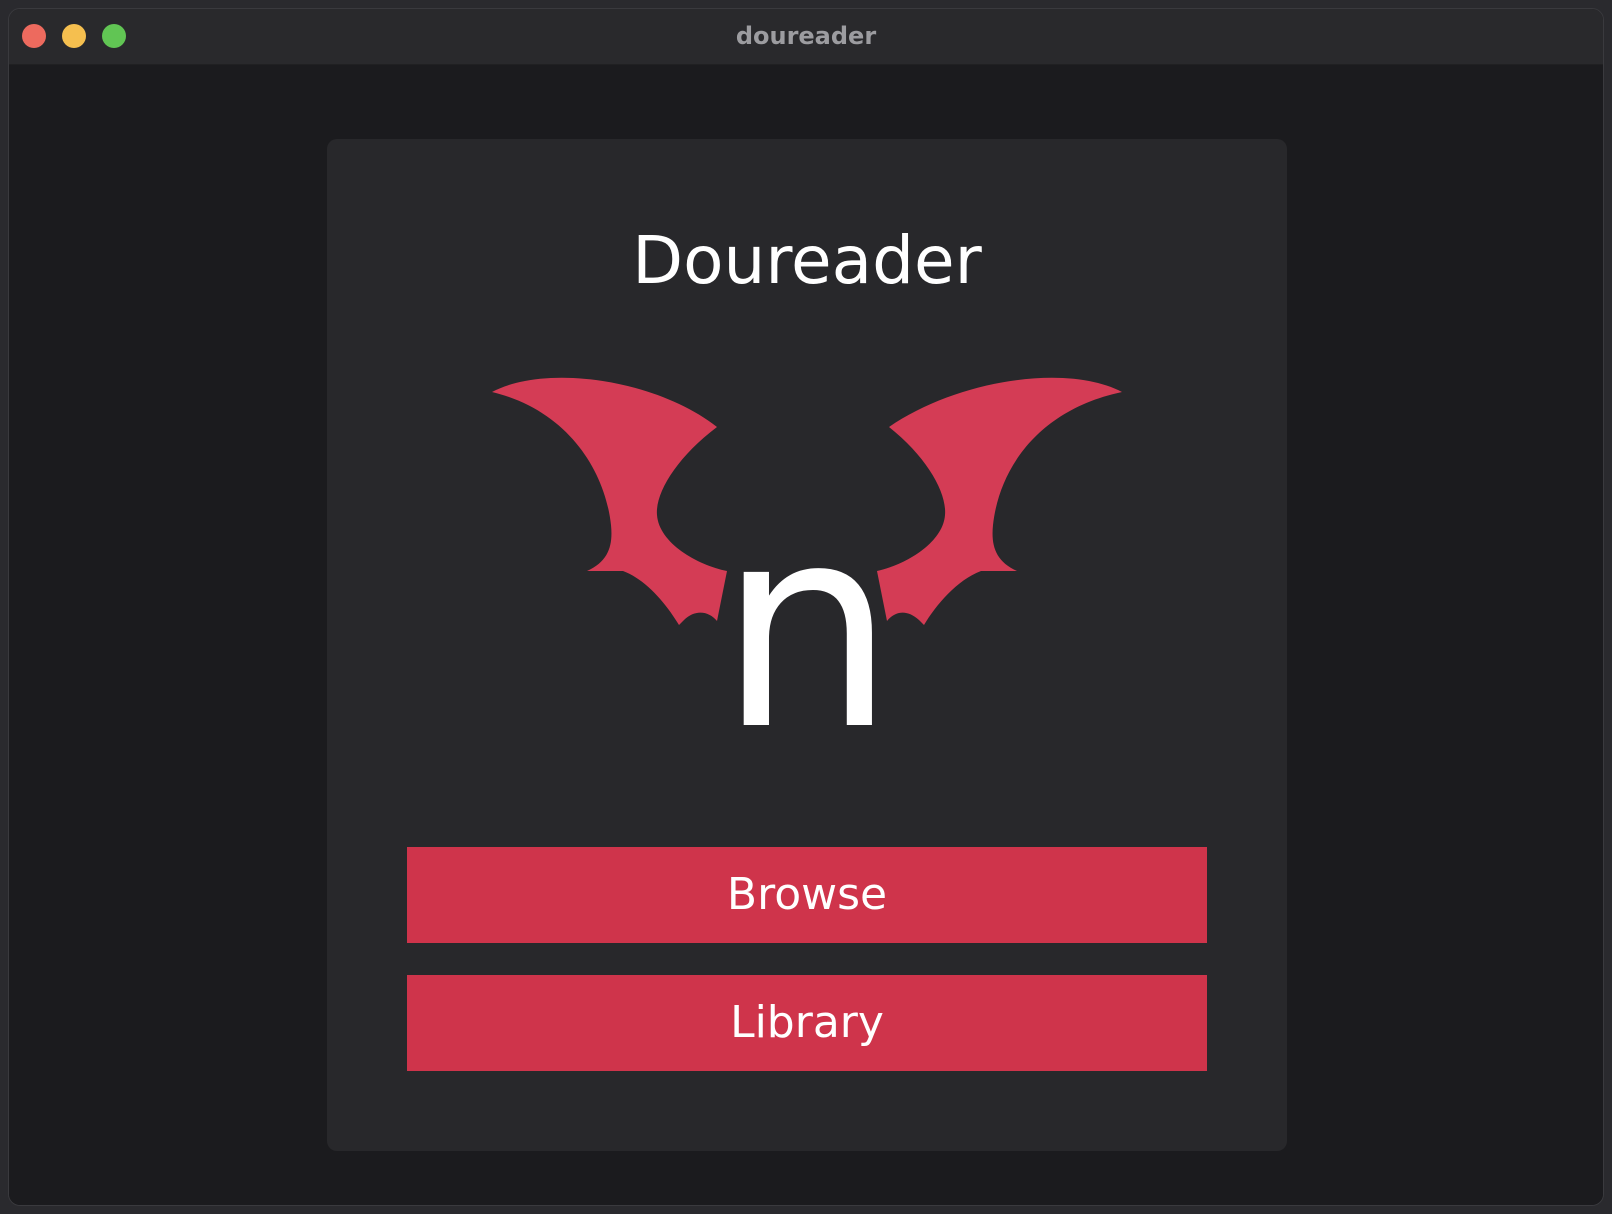  What do you see at coordinates (807, 1023) in the screenshot?
I see `library-button: Library` at bounding box center [807, 1023].